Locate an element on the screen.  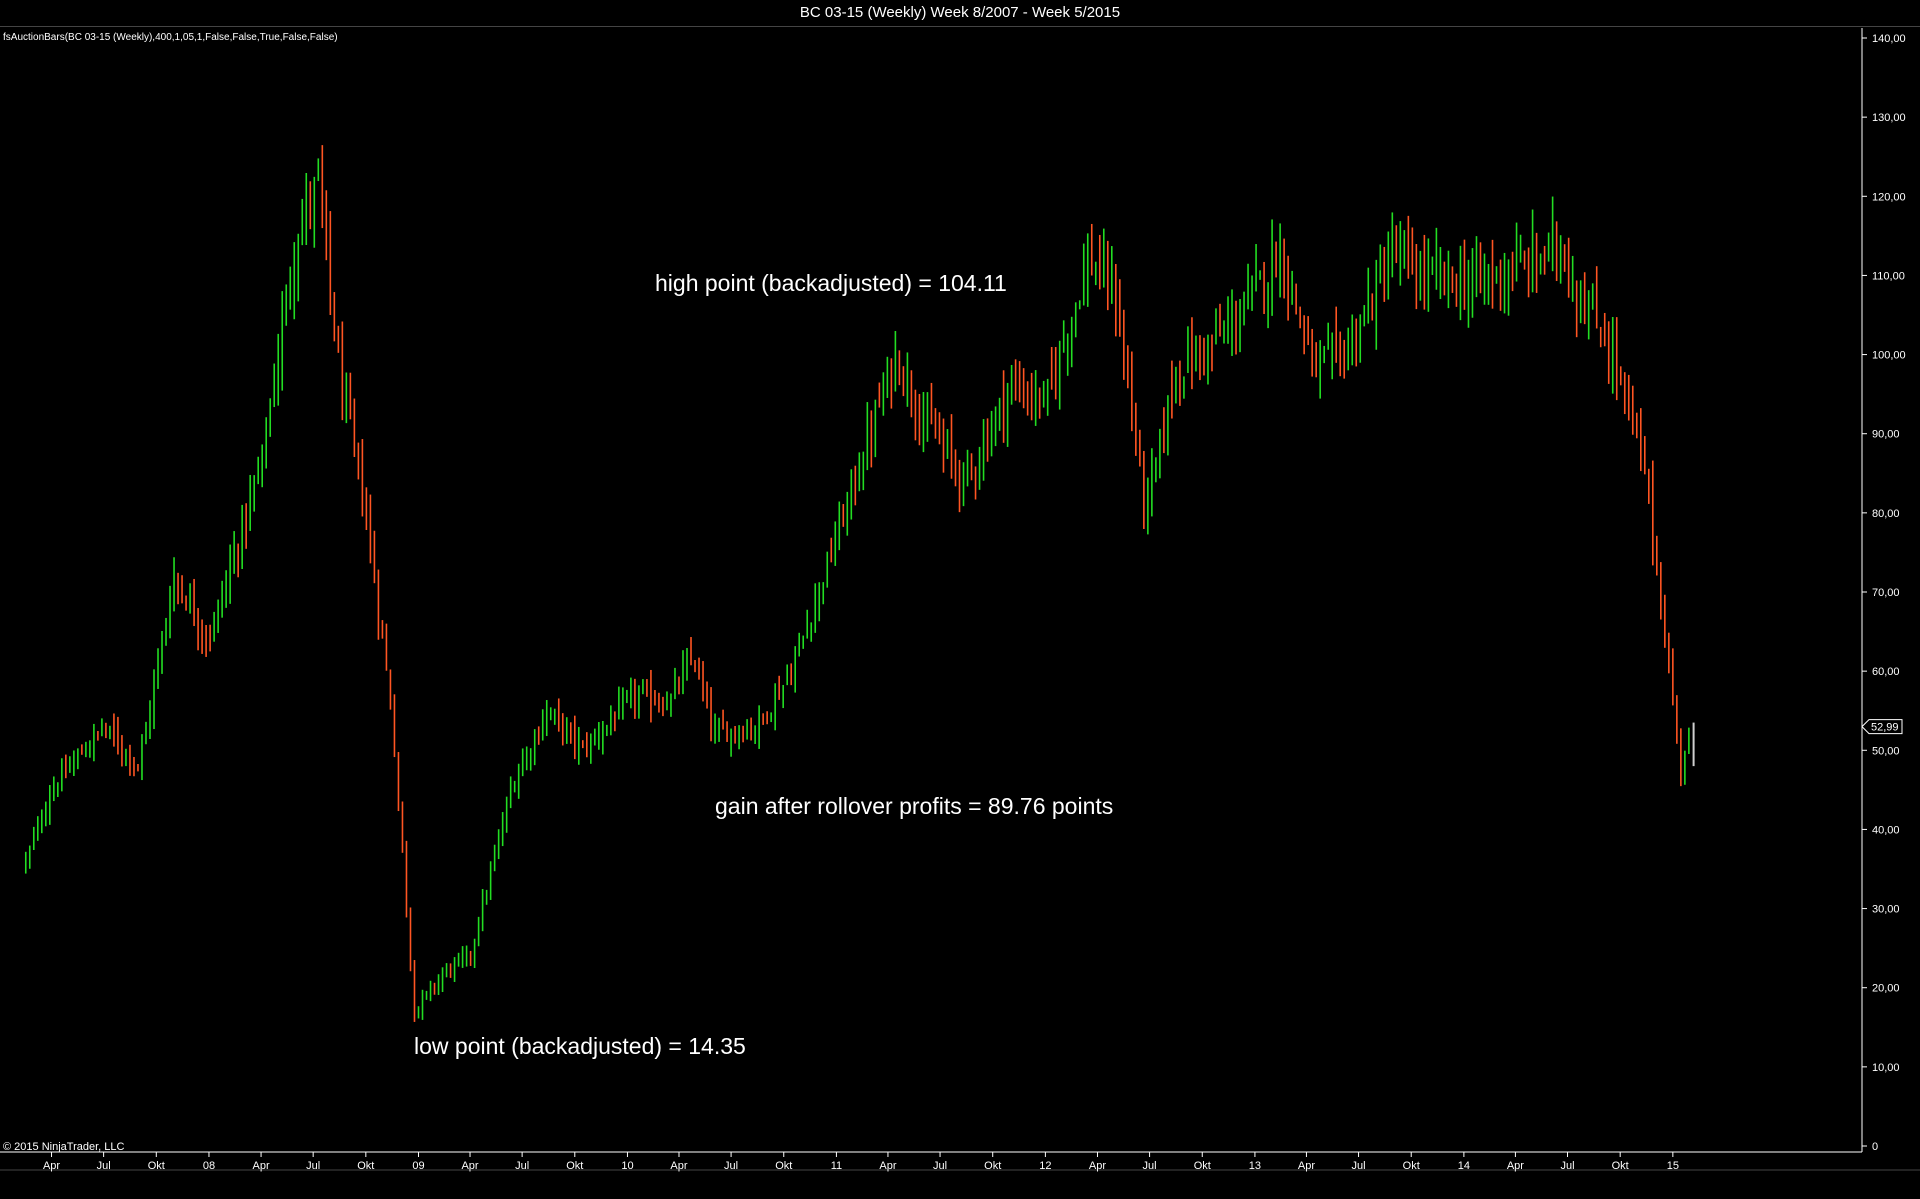
y-tick-label: 40,00 is located at coordinates (1886, 830).